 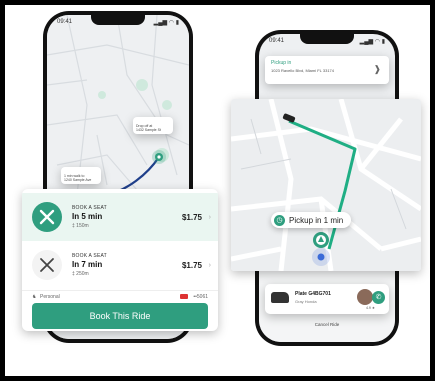 What do you see at coordinates (327, 299) in the screenshot?
I see `driver-card: Plate G4BG701 Gray Honda ✆ 4.9 ★` at bounding box center [327, 299].